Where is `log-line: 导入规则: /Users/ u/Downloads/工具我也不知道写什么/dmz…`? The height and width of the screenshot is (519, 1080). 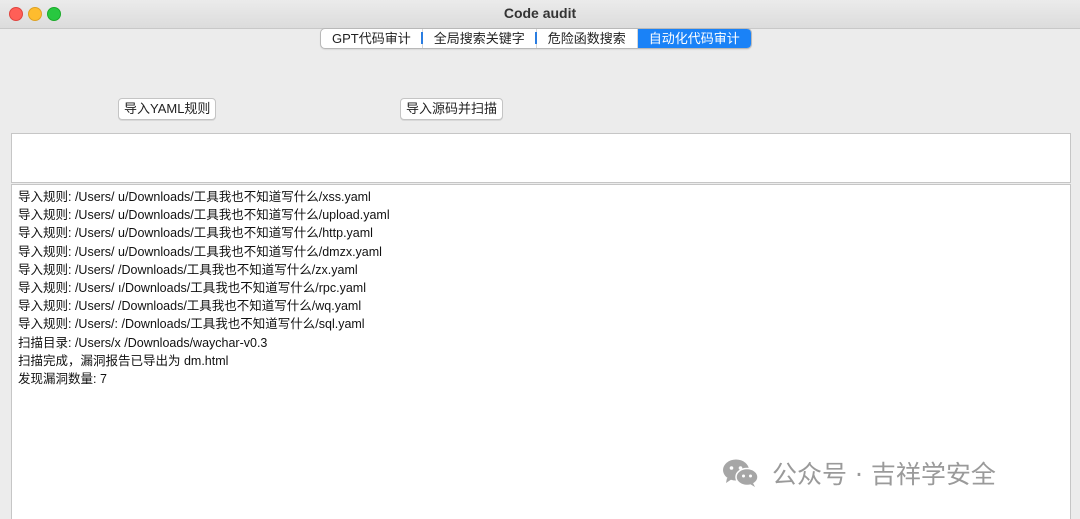
log-line: 导入规则: /Users/ u/Downloads/工具我也不知道写什么/dmz… is located at coordinates (200, 251).